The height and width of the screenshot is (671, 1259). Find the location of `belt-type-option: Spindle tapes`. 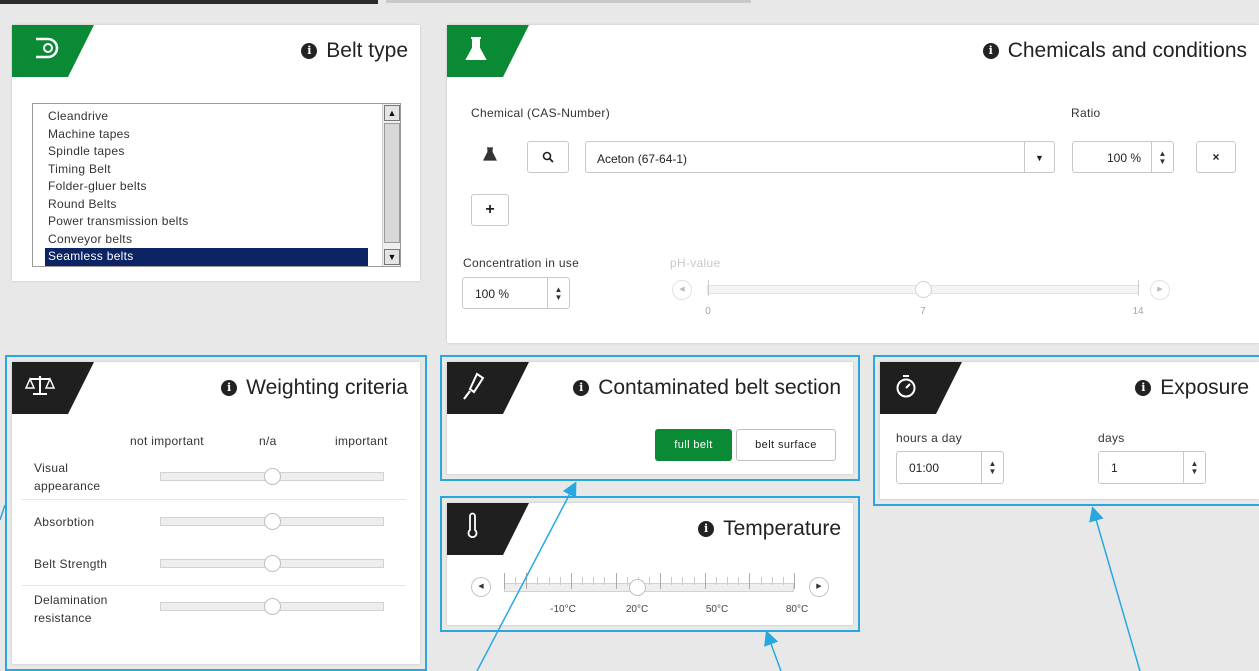

belt-type-option: Spindle tapes is located at coordinates (206, 152).